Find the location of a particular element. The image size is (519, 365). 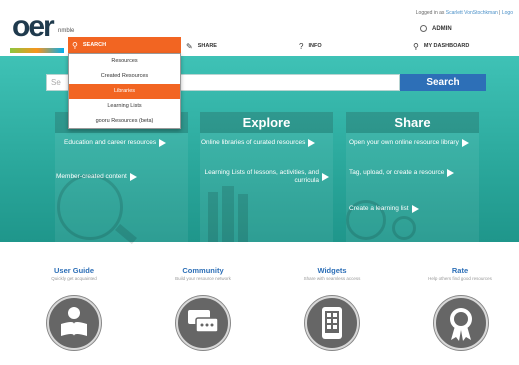

dashboard-person-icon: ⚲ is located at coordinates (416, 46).